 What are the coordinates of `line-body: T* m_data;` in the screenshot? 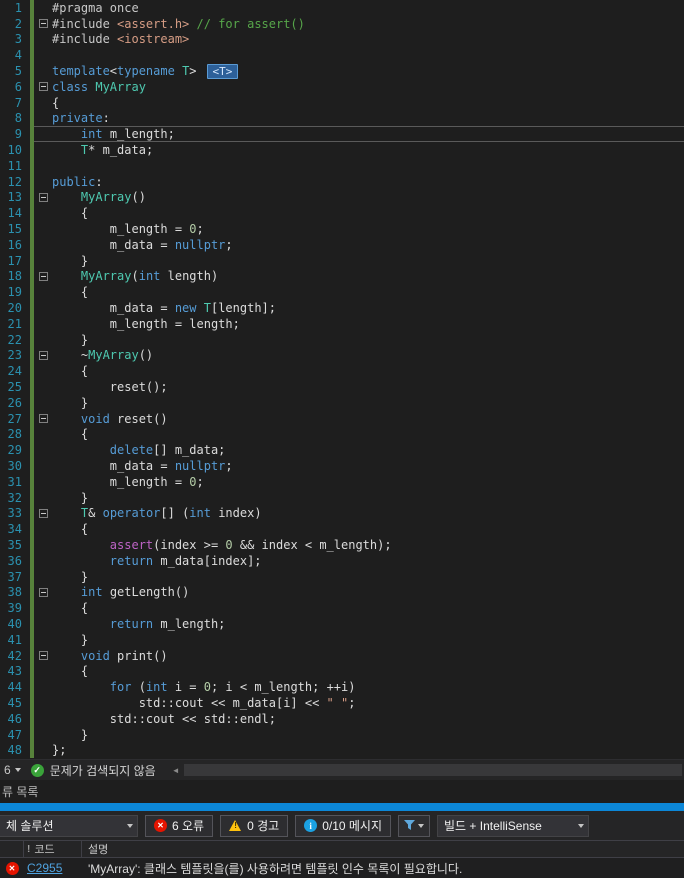 It's located at (359, 150).